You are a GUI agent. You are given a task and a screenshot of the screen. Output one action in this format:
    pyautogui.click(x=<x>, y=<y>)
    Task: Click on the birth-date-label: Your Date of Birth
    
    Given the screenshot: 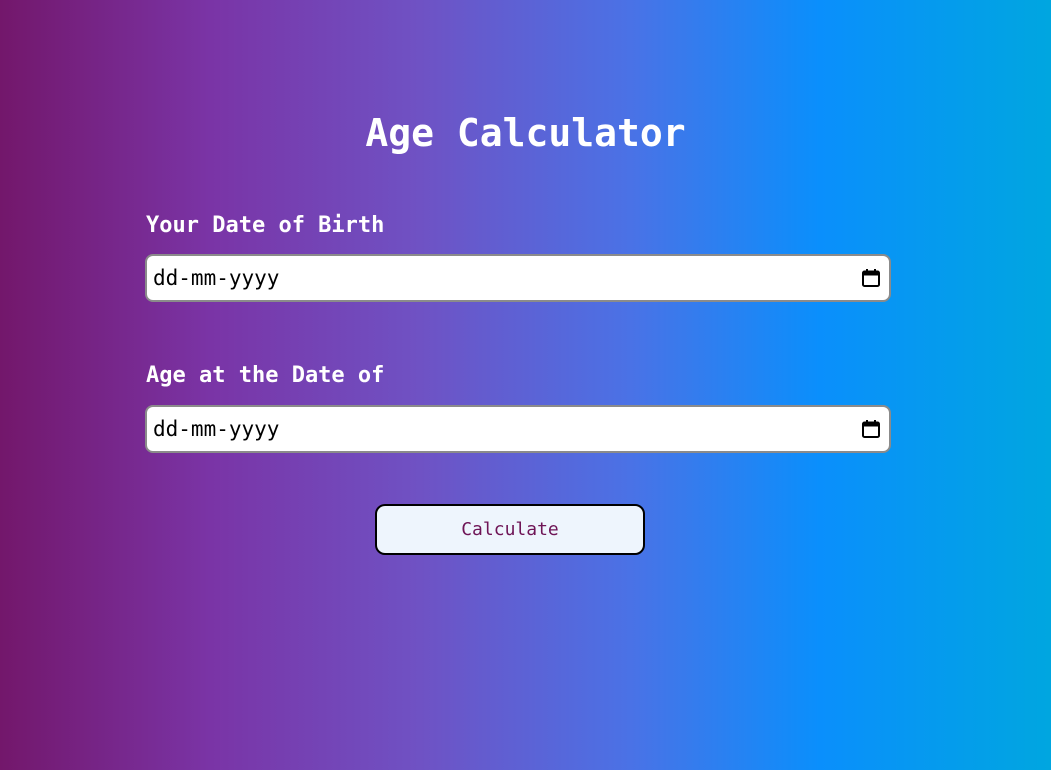 What is the action you would take?
    pyautogui.click(x=265, y=225)
    